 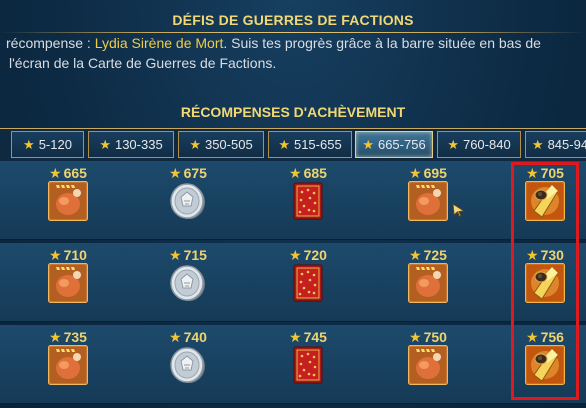 What do you see at coordinates (315, 173) in the screenshot?
I see `reward-value: 685` at bounding box center [315, 173].